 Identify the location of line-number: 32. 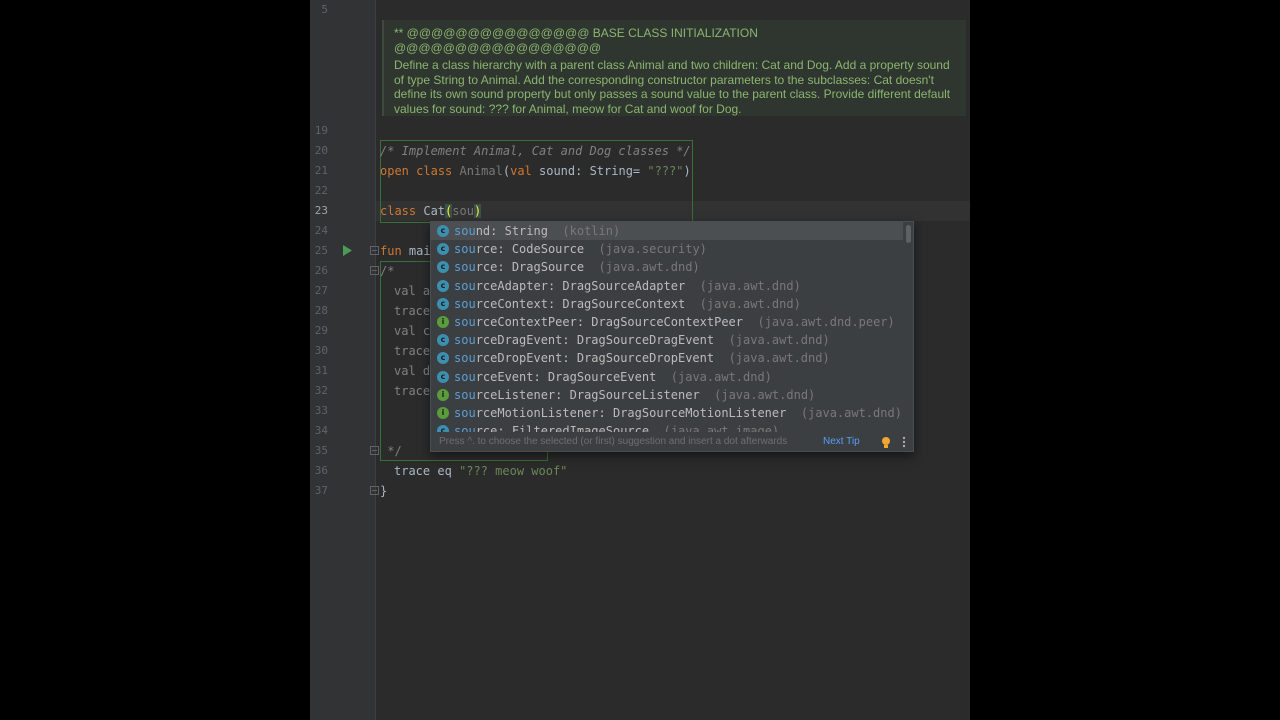
(321, 390).